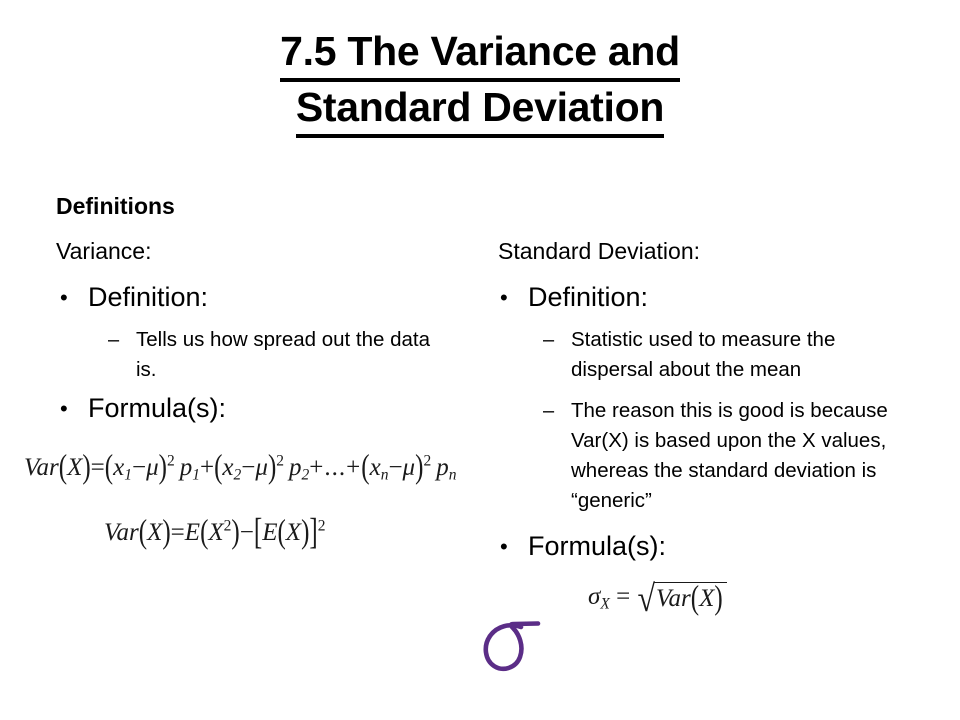  I want to click on title-line-1: 7.5 The Variance and, so click(480, 54).